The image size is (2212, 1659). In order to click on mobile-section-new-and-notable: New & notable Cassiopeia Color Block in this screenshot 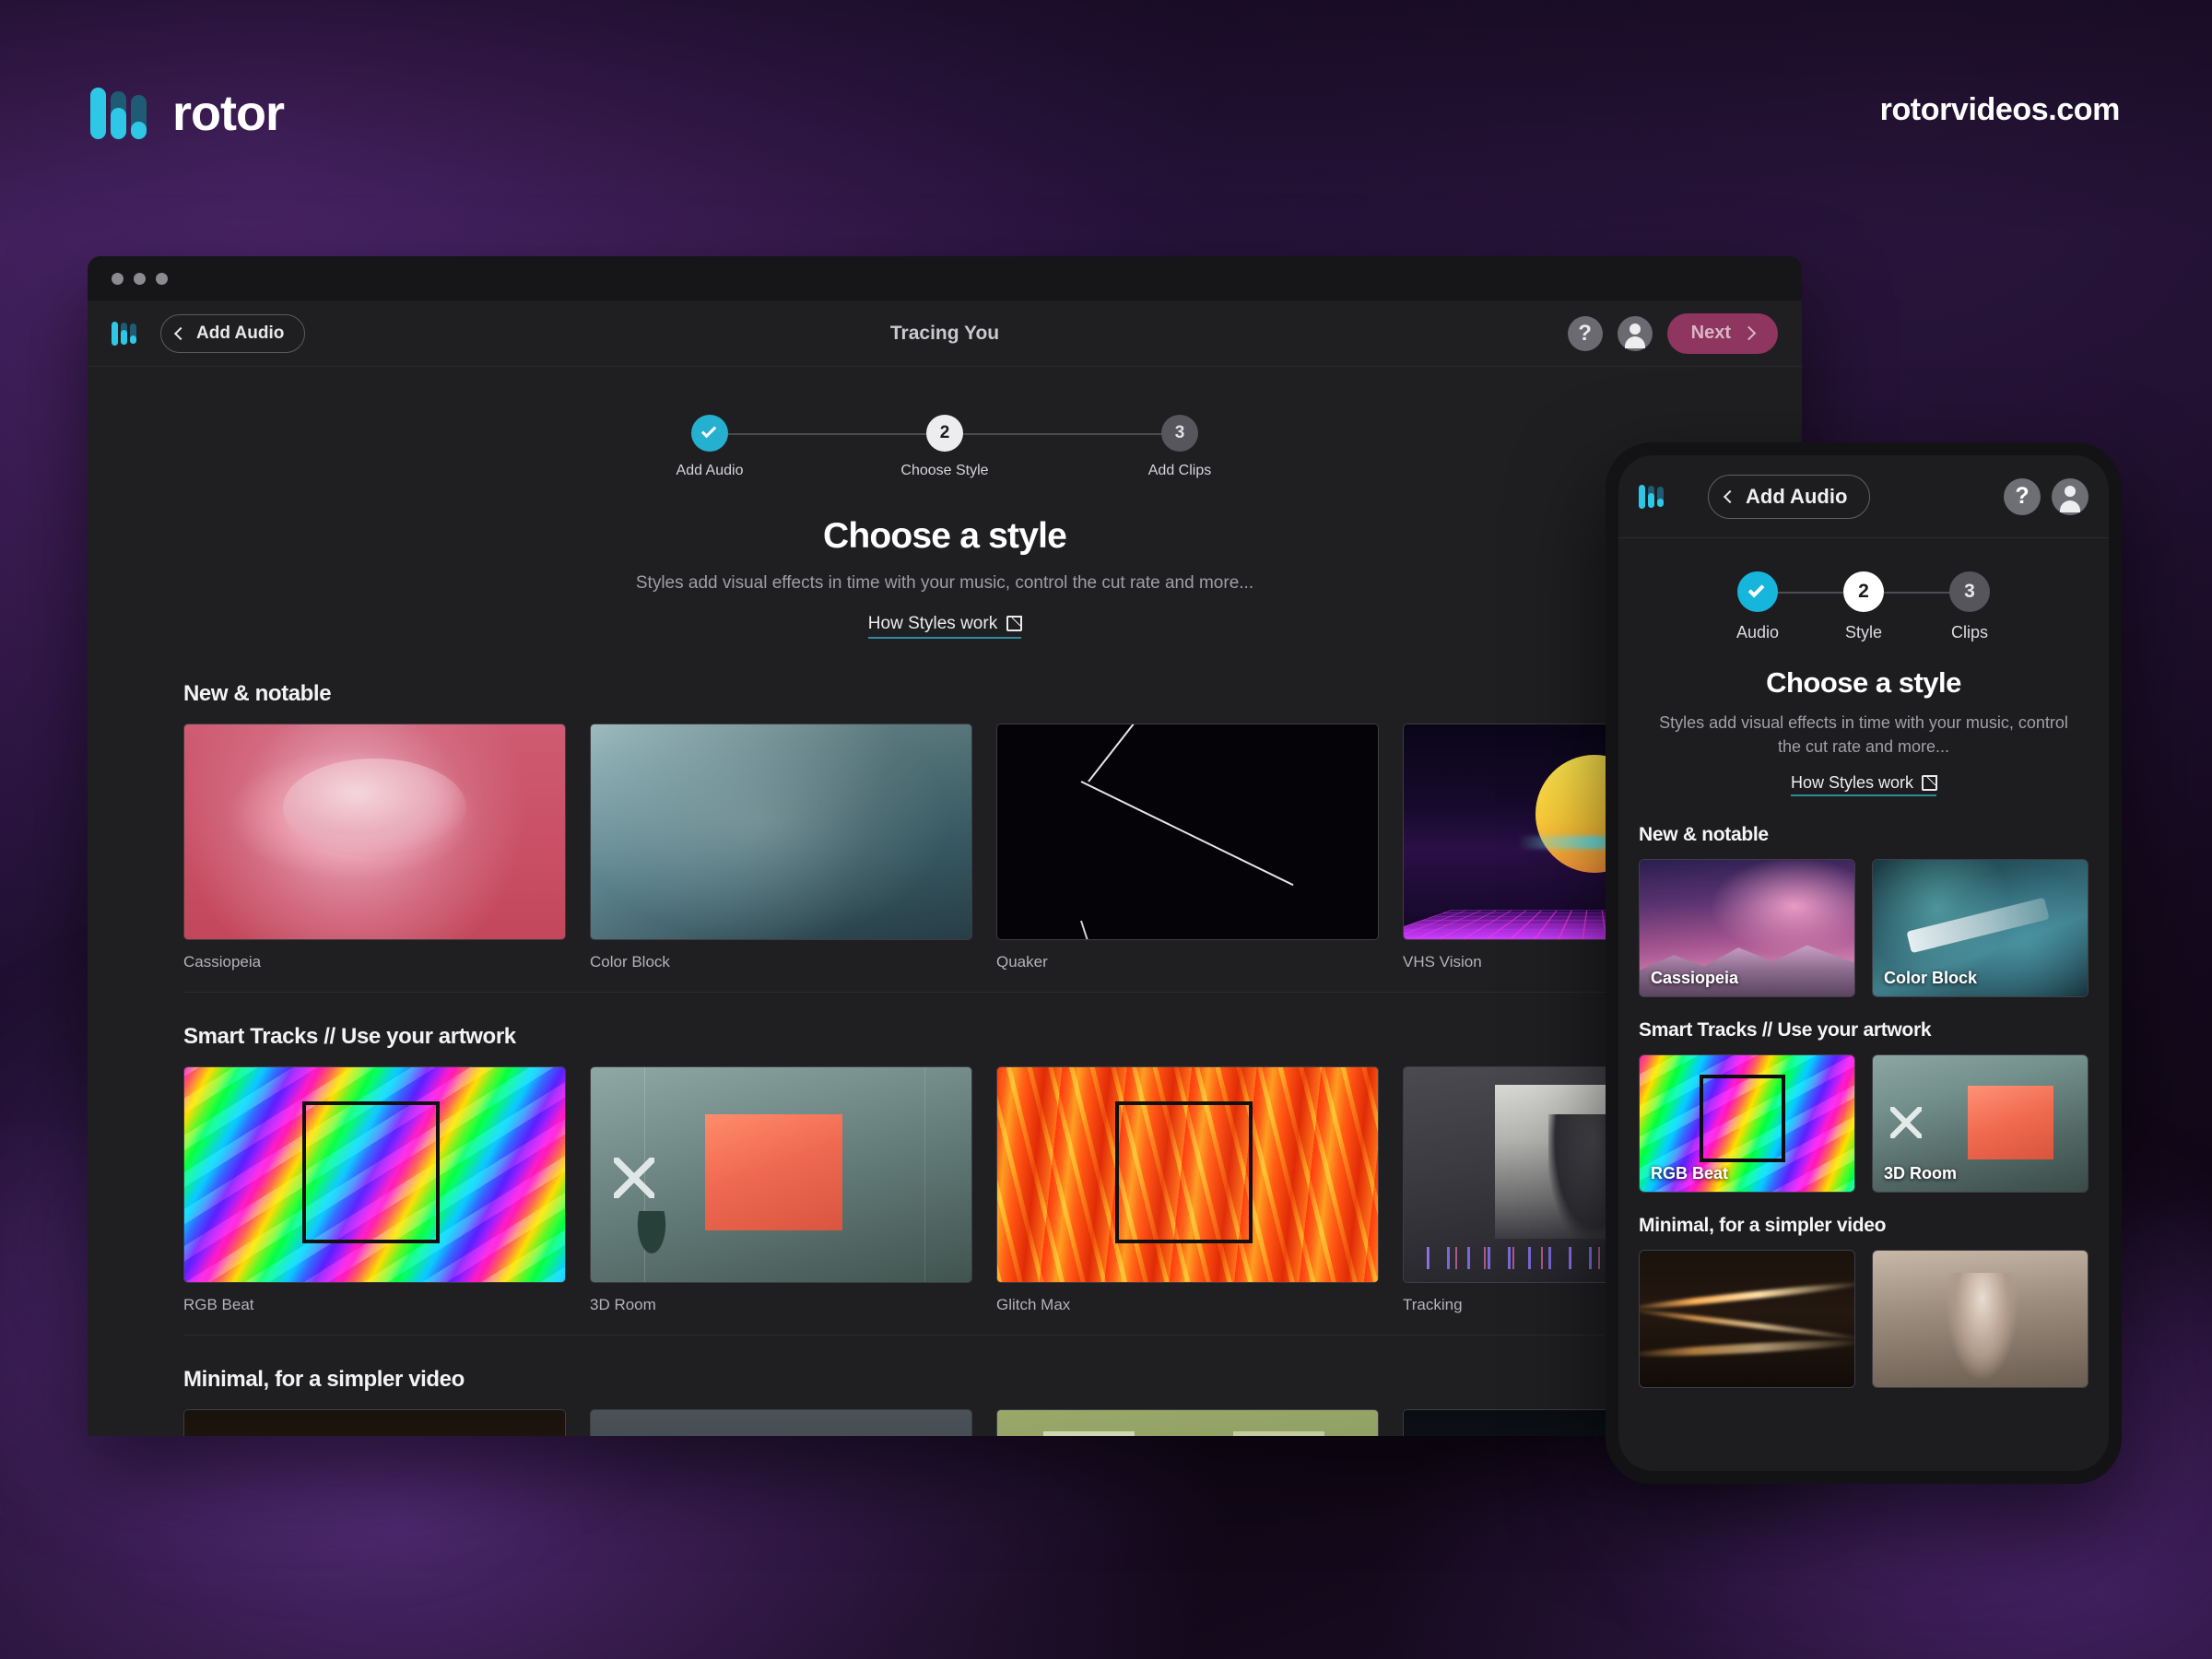, I will do `click(1863, 911)`.